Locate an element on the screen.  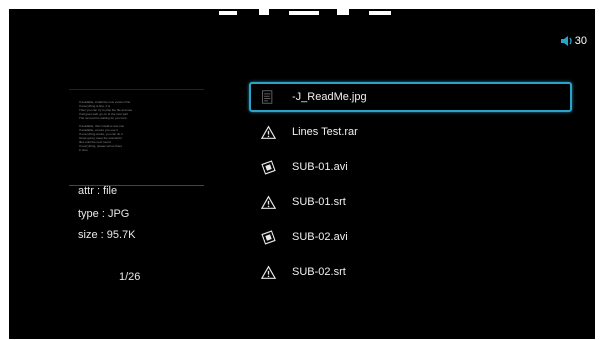
file-list-item: SUB-02.avi is located at coordinates (410, 237).